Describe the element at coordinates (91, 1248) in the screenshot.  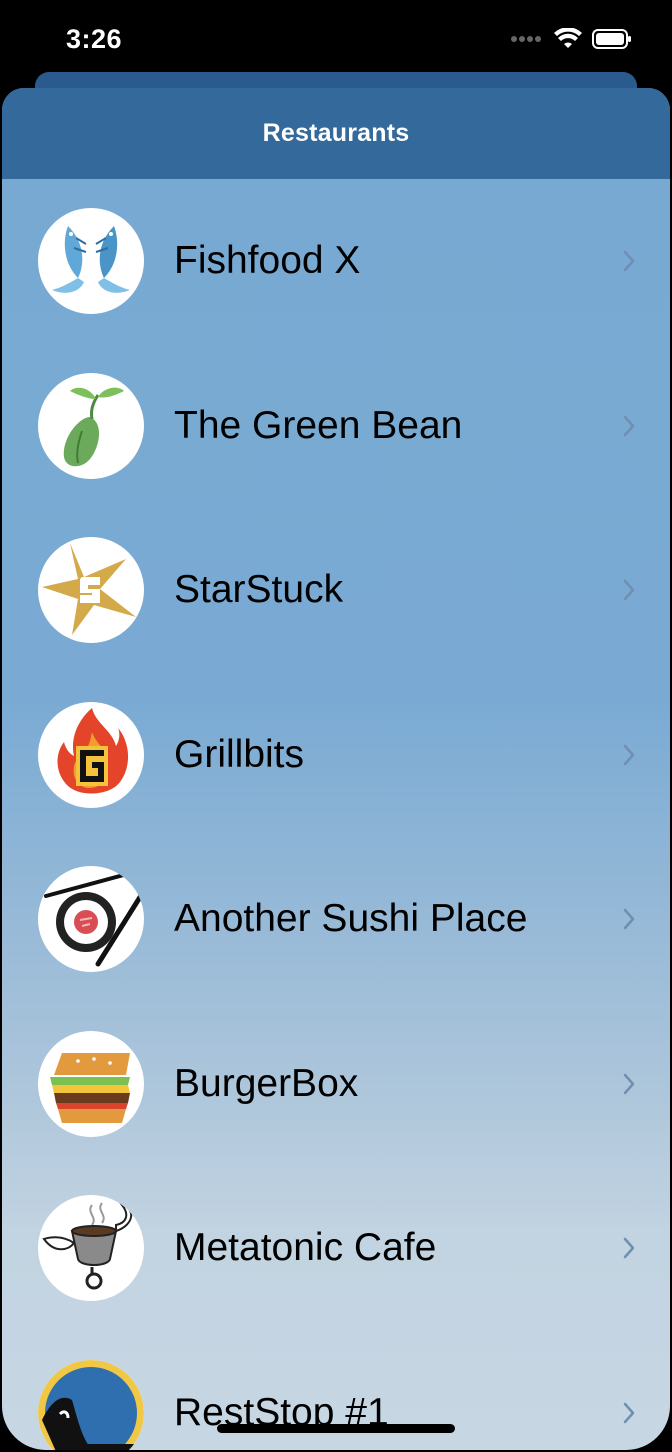
I see `coffee-cup-logo-icon` at that location.